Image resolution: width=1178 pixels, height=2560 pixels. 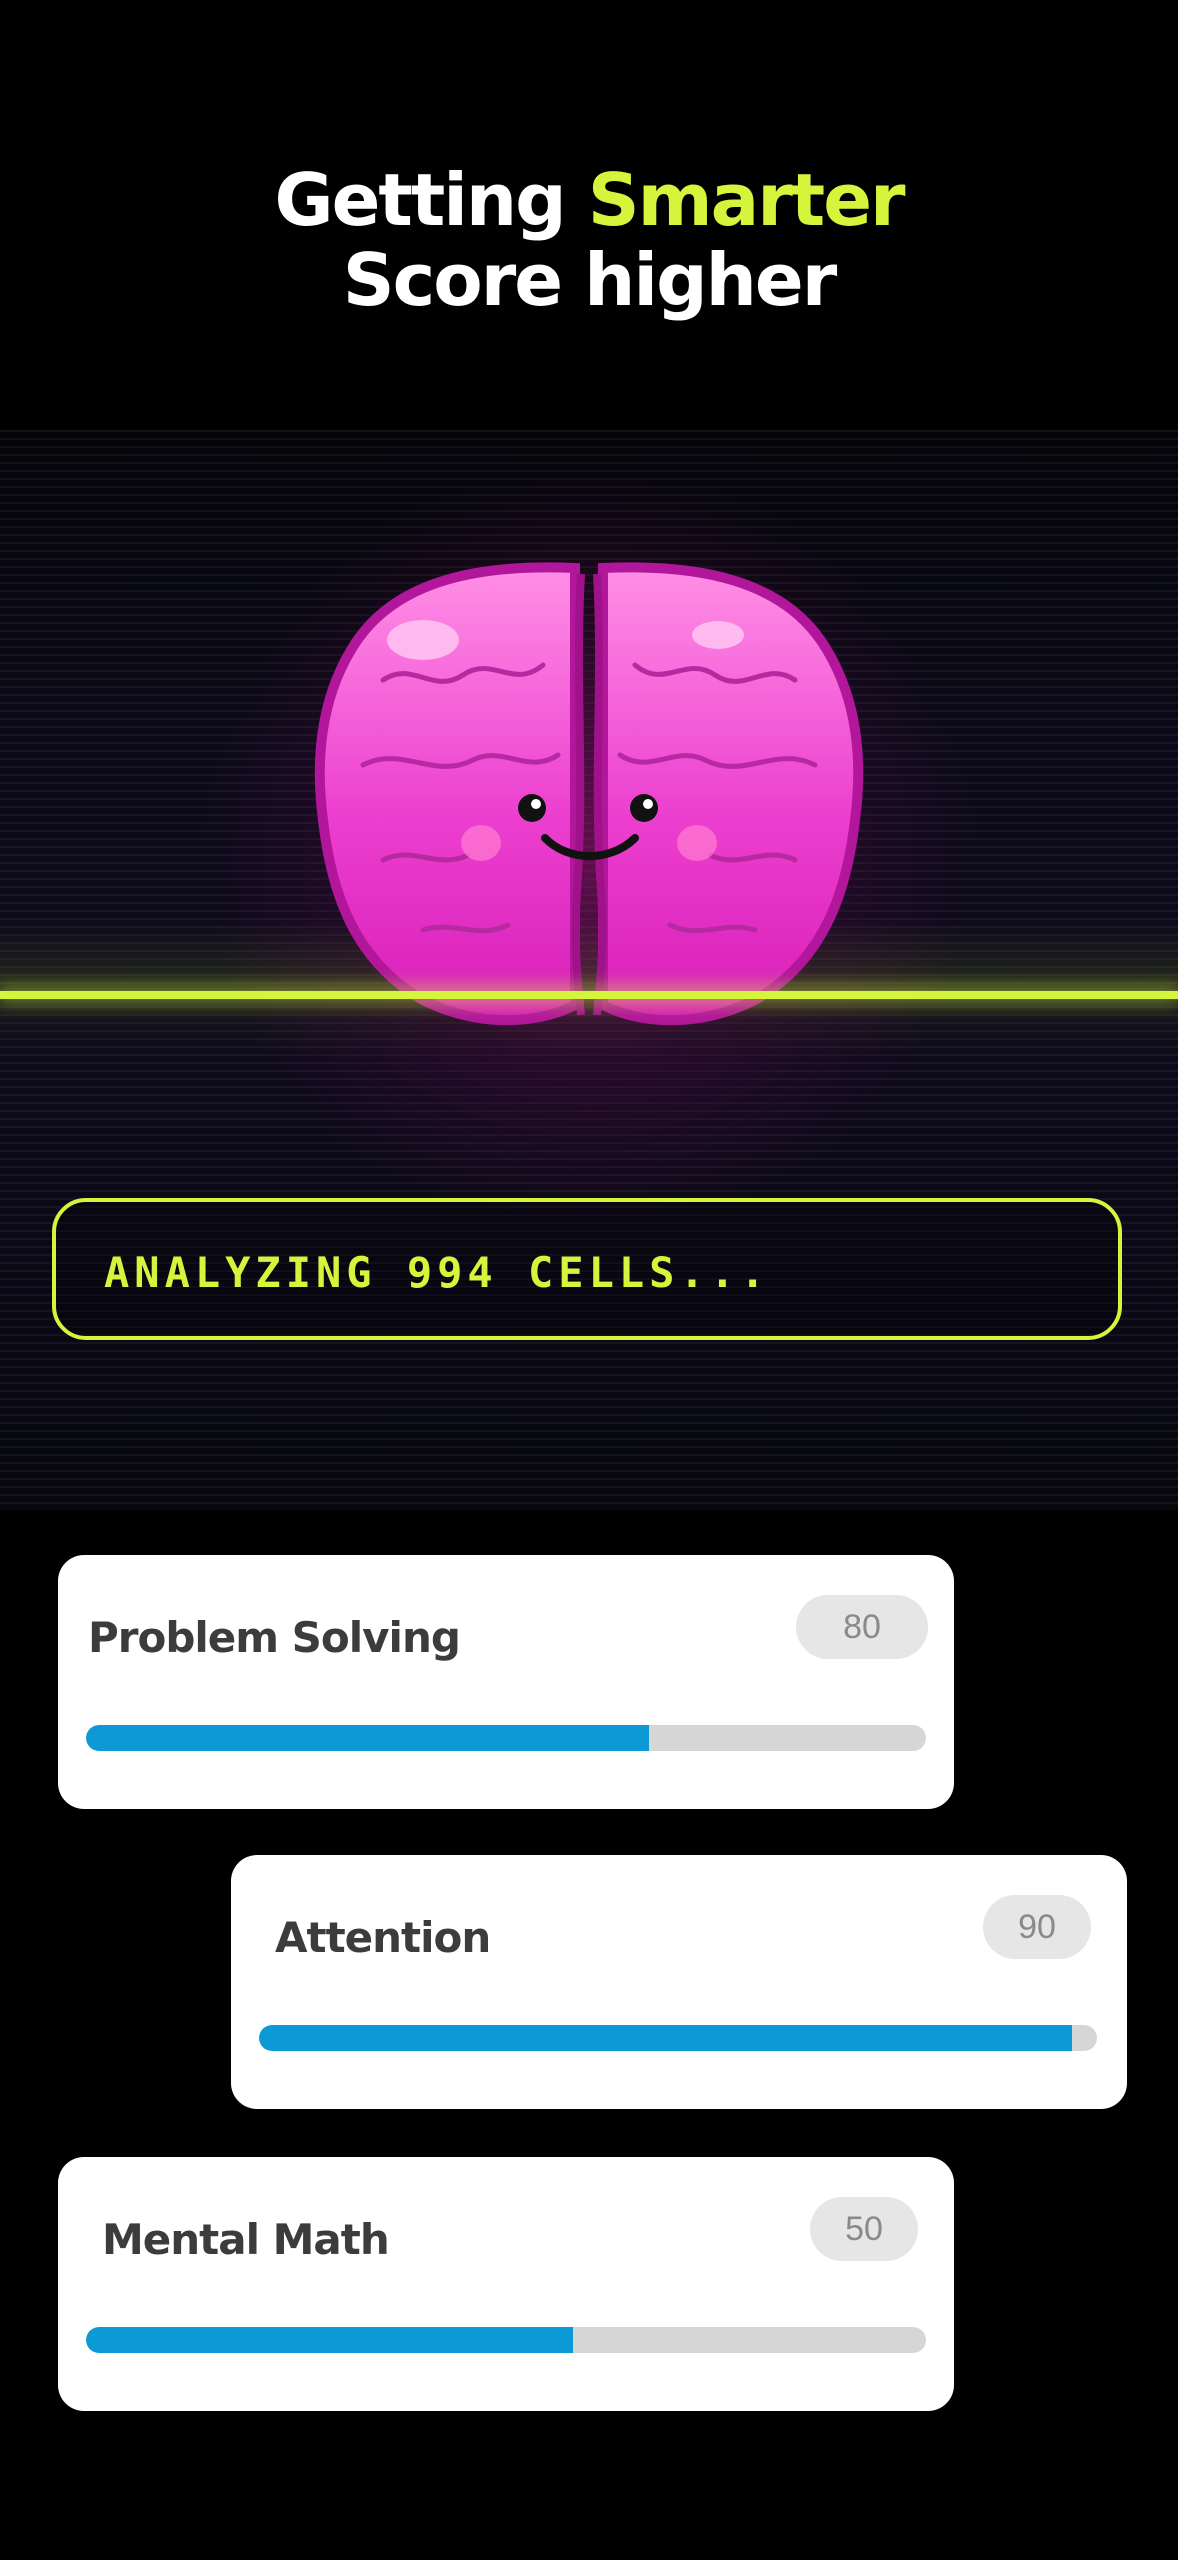 I want to click on headline: Getting Smarter Score higher, so click(x=589, y=240).